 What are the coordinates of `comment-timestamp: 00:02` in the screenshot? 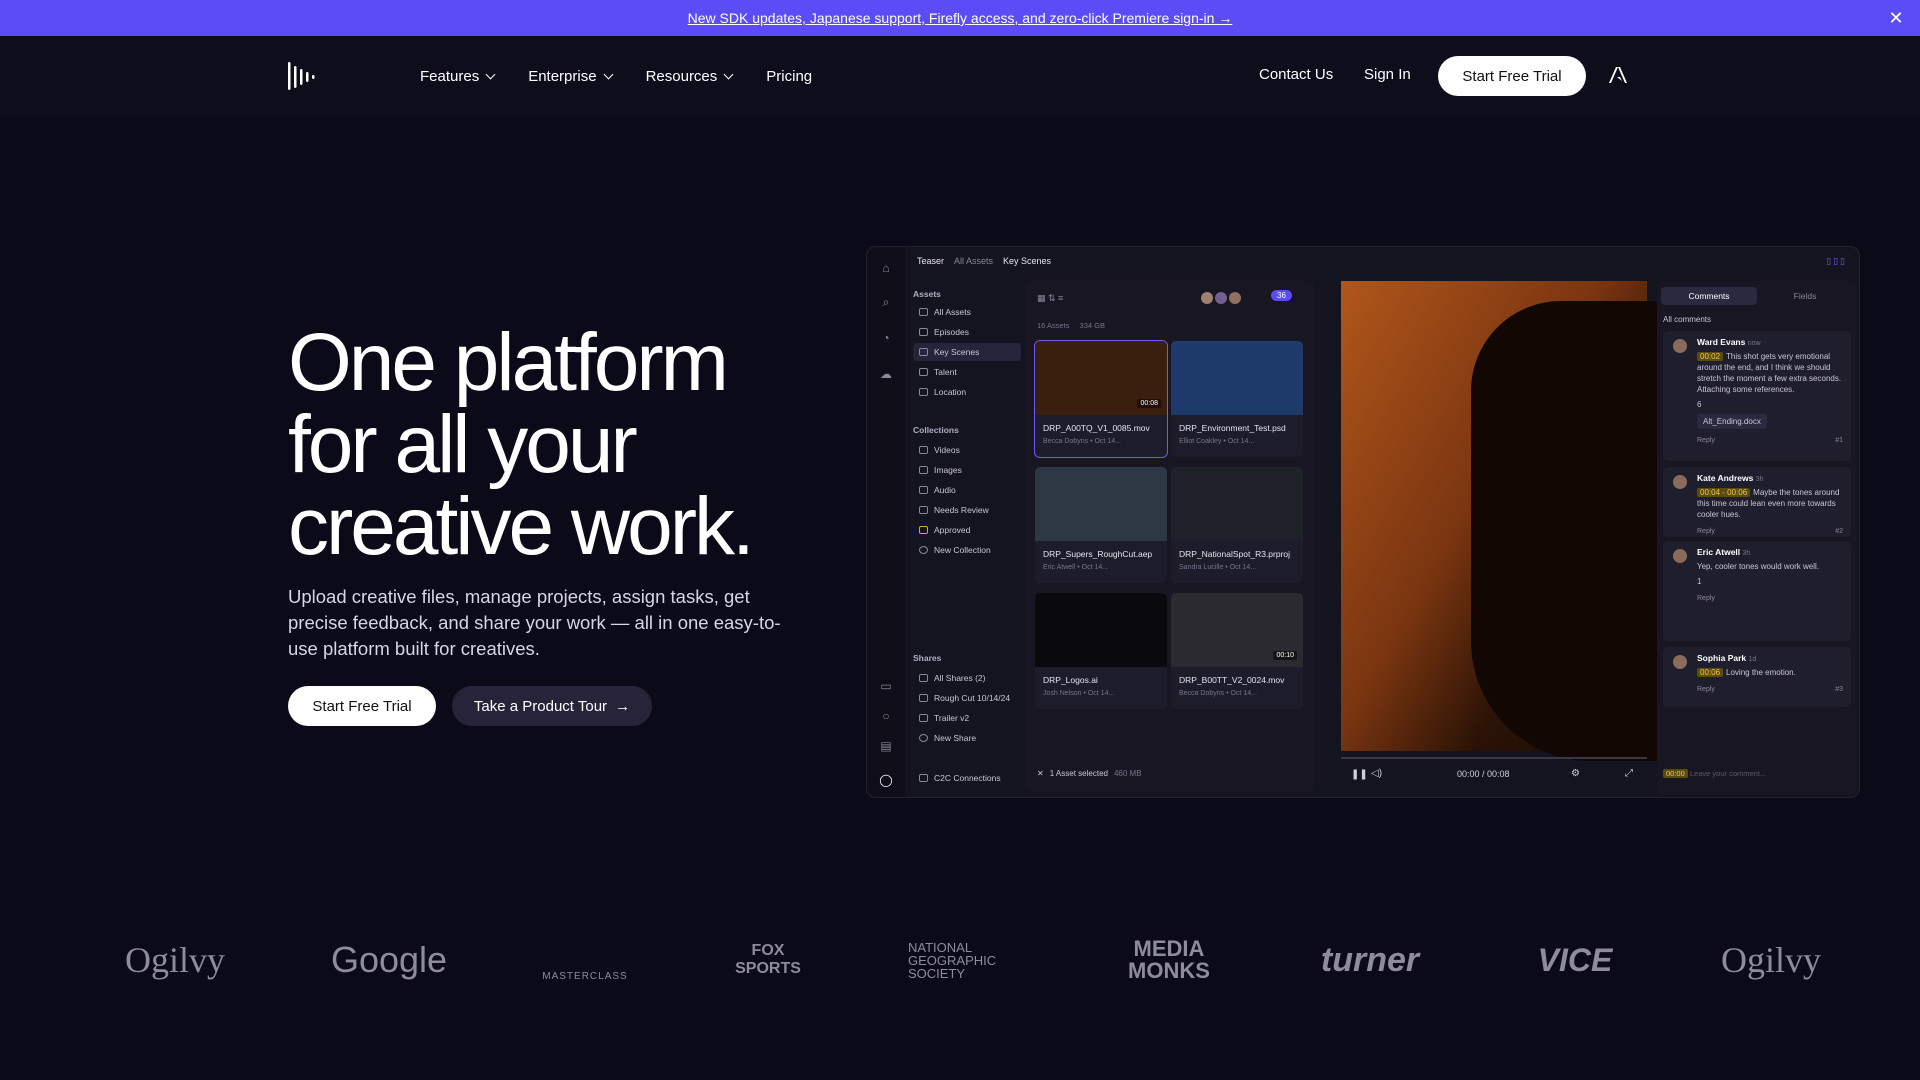 It's located at (1710, 356).